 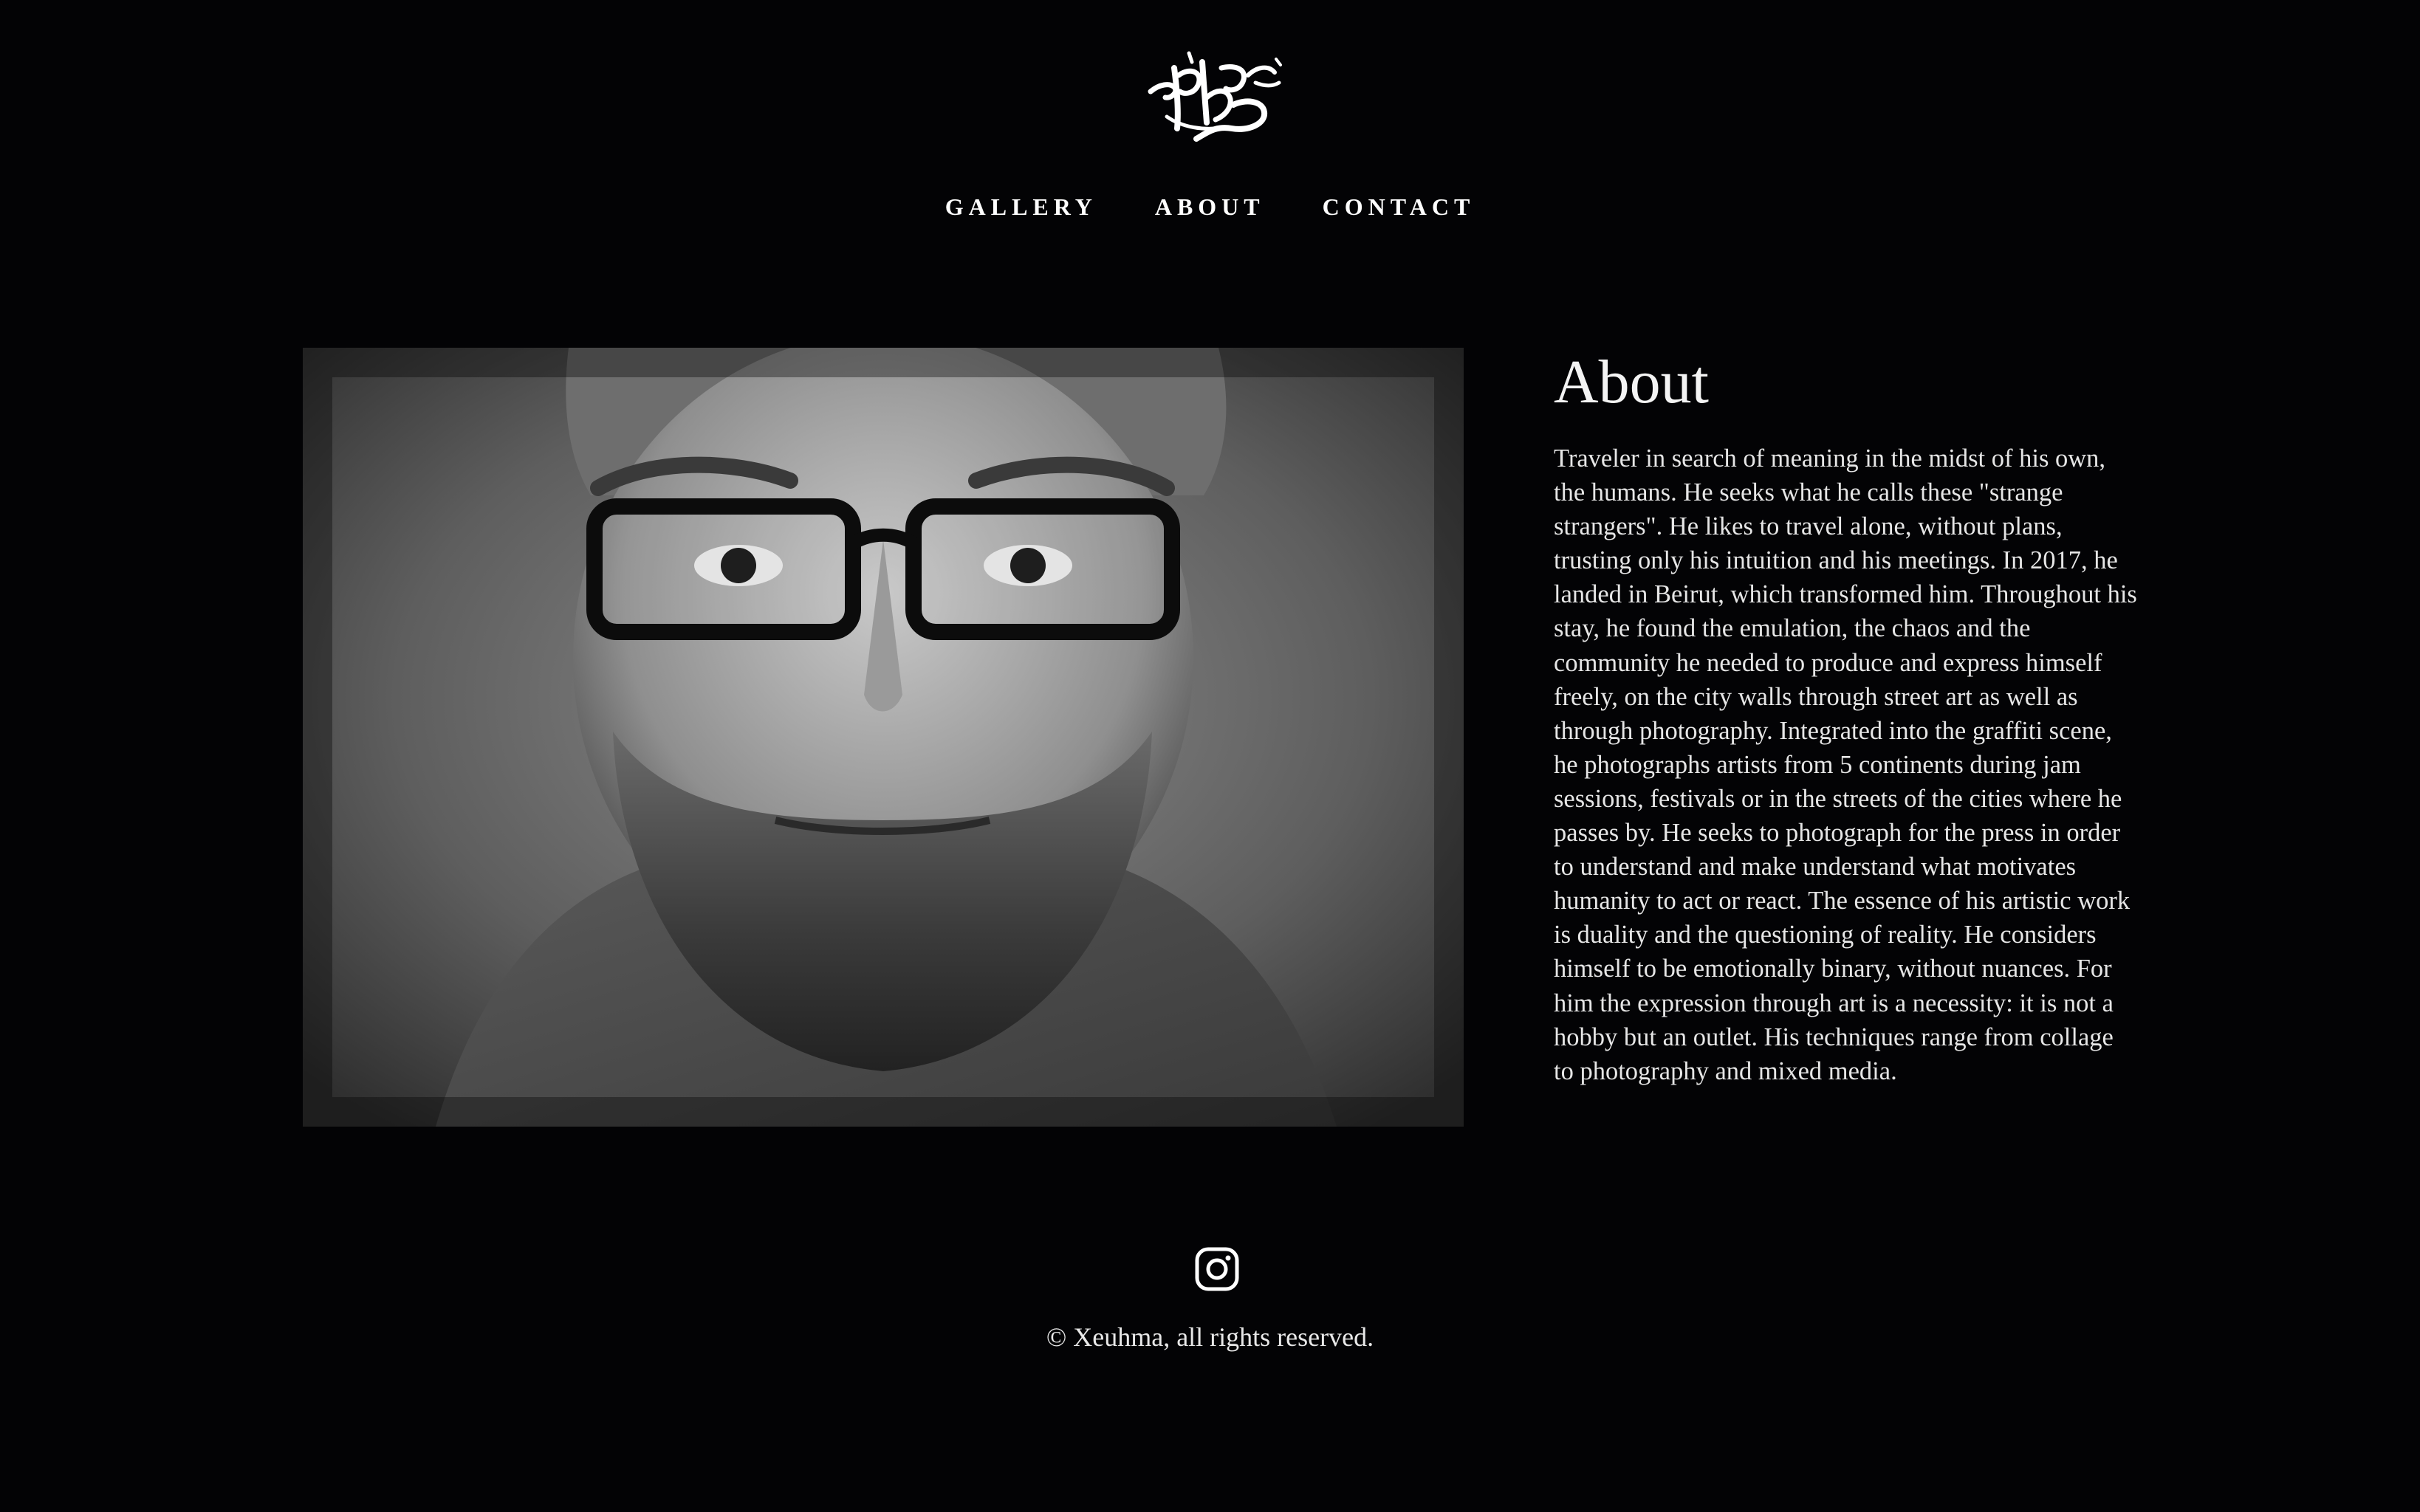 I want to click on site-logo, so click(x=1215, y=101).